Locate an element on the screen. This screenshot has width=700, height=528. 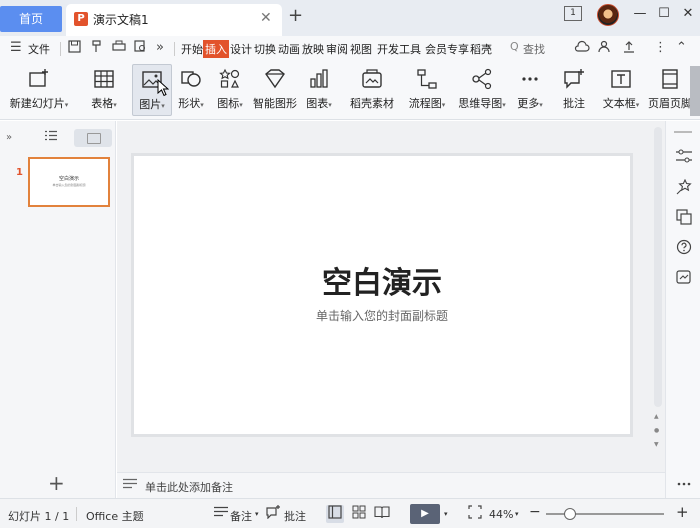
user-avatar is located at coordinates (608, 15).